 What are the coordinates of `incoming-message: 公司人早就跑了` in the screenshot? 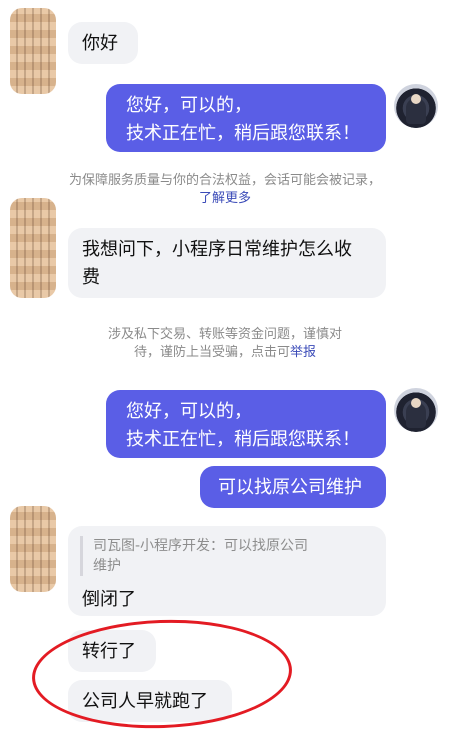 It's located at (150, 701).